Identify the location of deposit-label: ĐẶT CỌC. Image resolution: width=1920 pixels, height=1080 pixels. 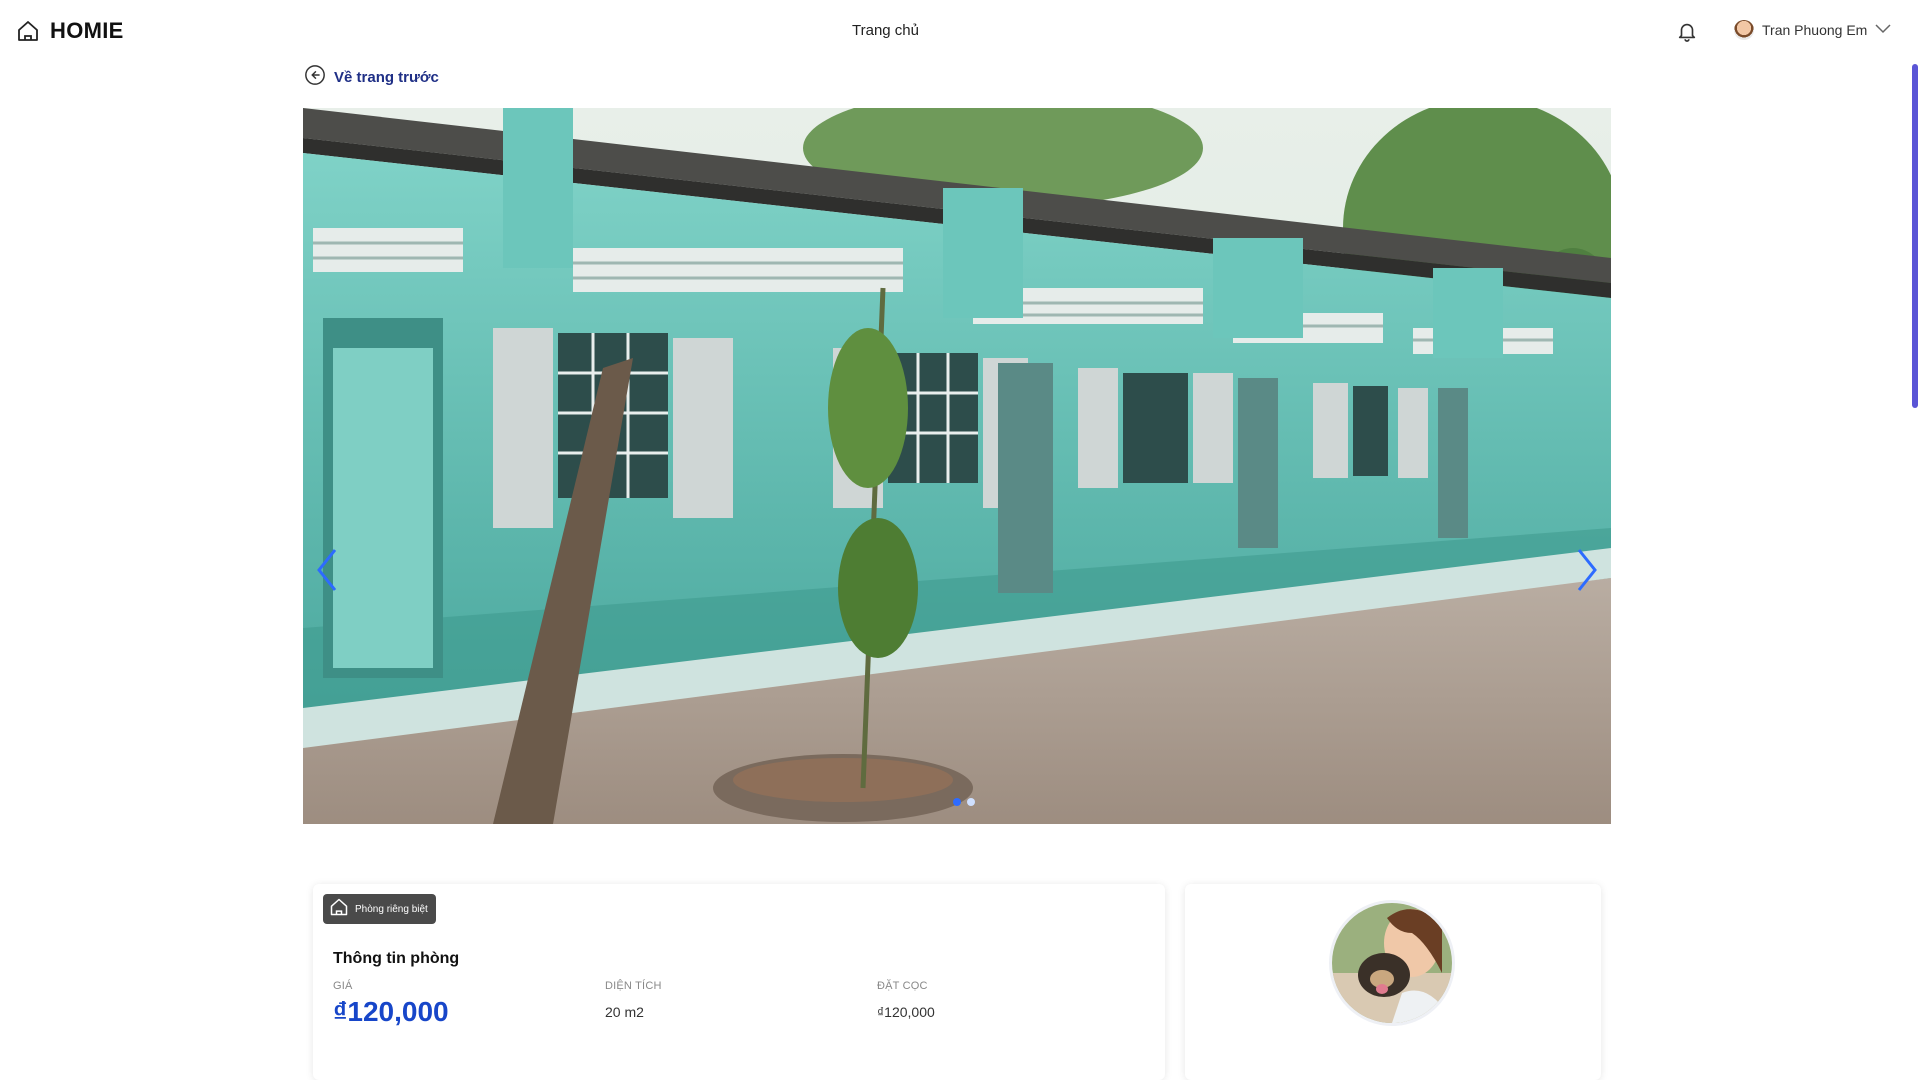
(902, 986).